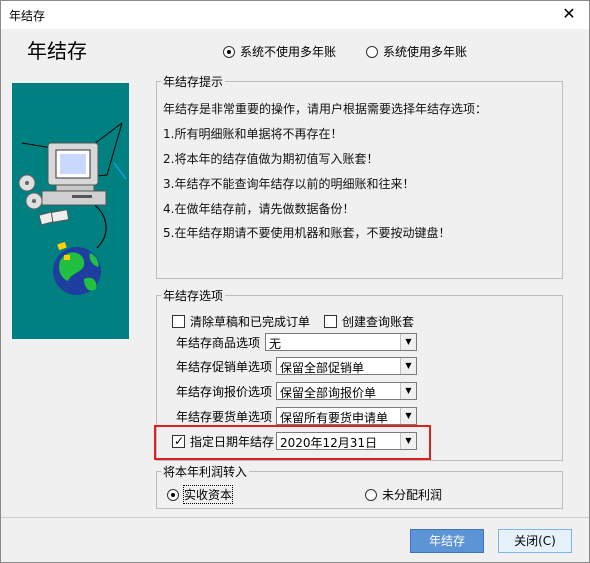 The image size is (590, 563). What do you see at coordinates (325, 109) in the screenshot?
I see `hint-line: 年结存是非常重要的操作，请用户根据需要选择年结存选项：` at bounding box center [325, 109].